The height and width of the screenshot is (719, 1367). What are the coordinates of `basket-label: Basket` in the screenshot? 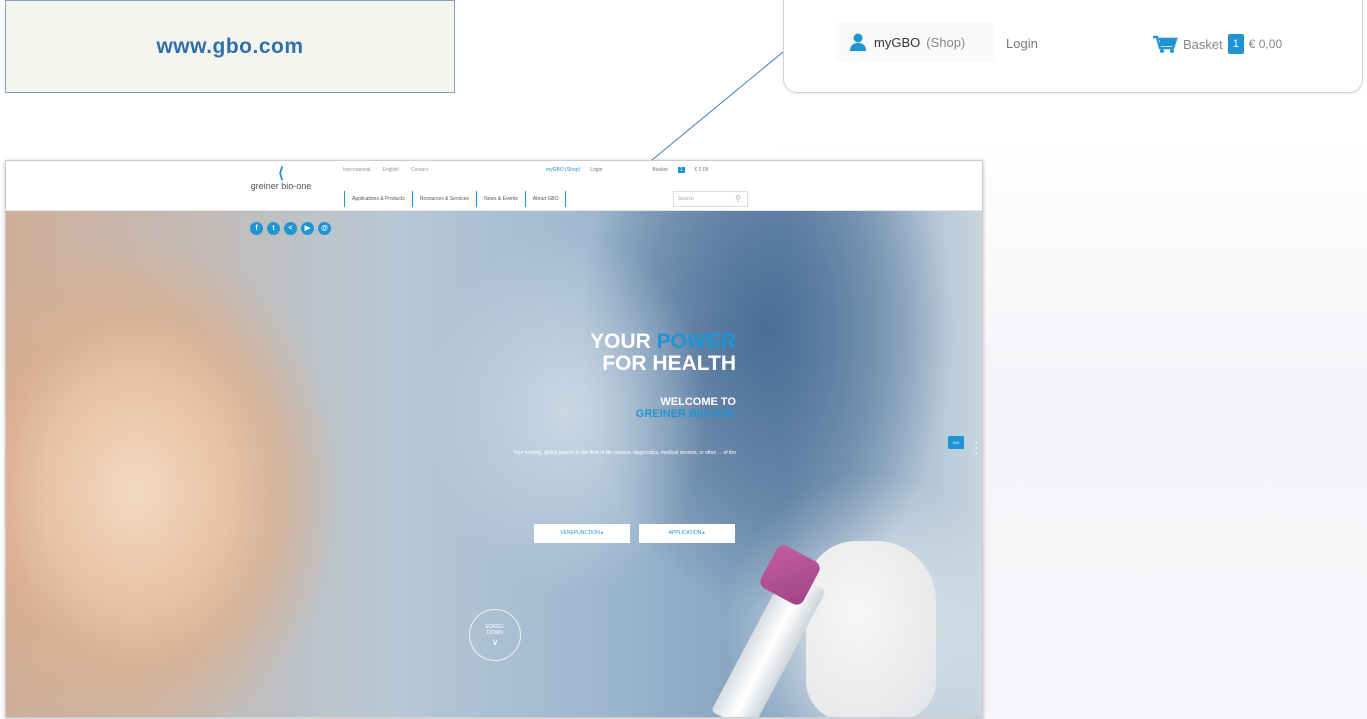 It's located at (1203, 44).